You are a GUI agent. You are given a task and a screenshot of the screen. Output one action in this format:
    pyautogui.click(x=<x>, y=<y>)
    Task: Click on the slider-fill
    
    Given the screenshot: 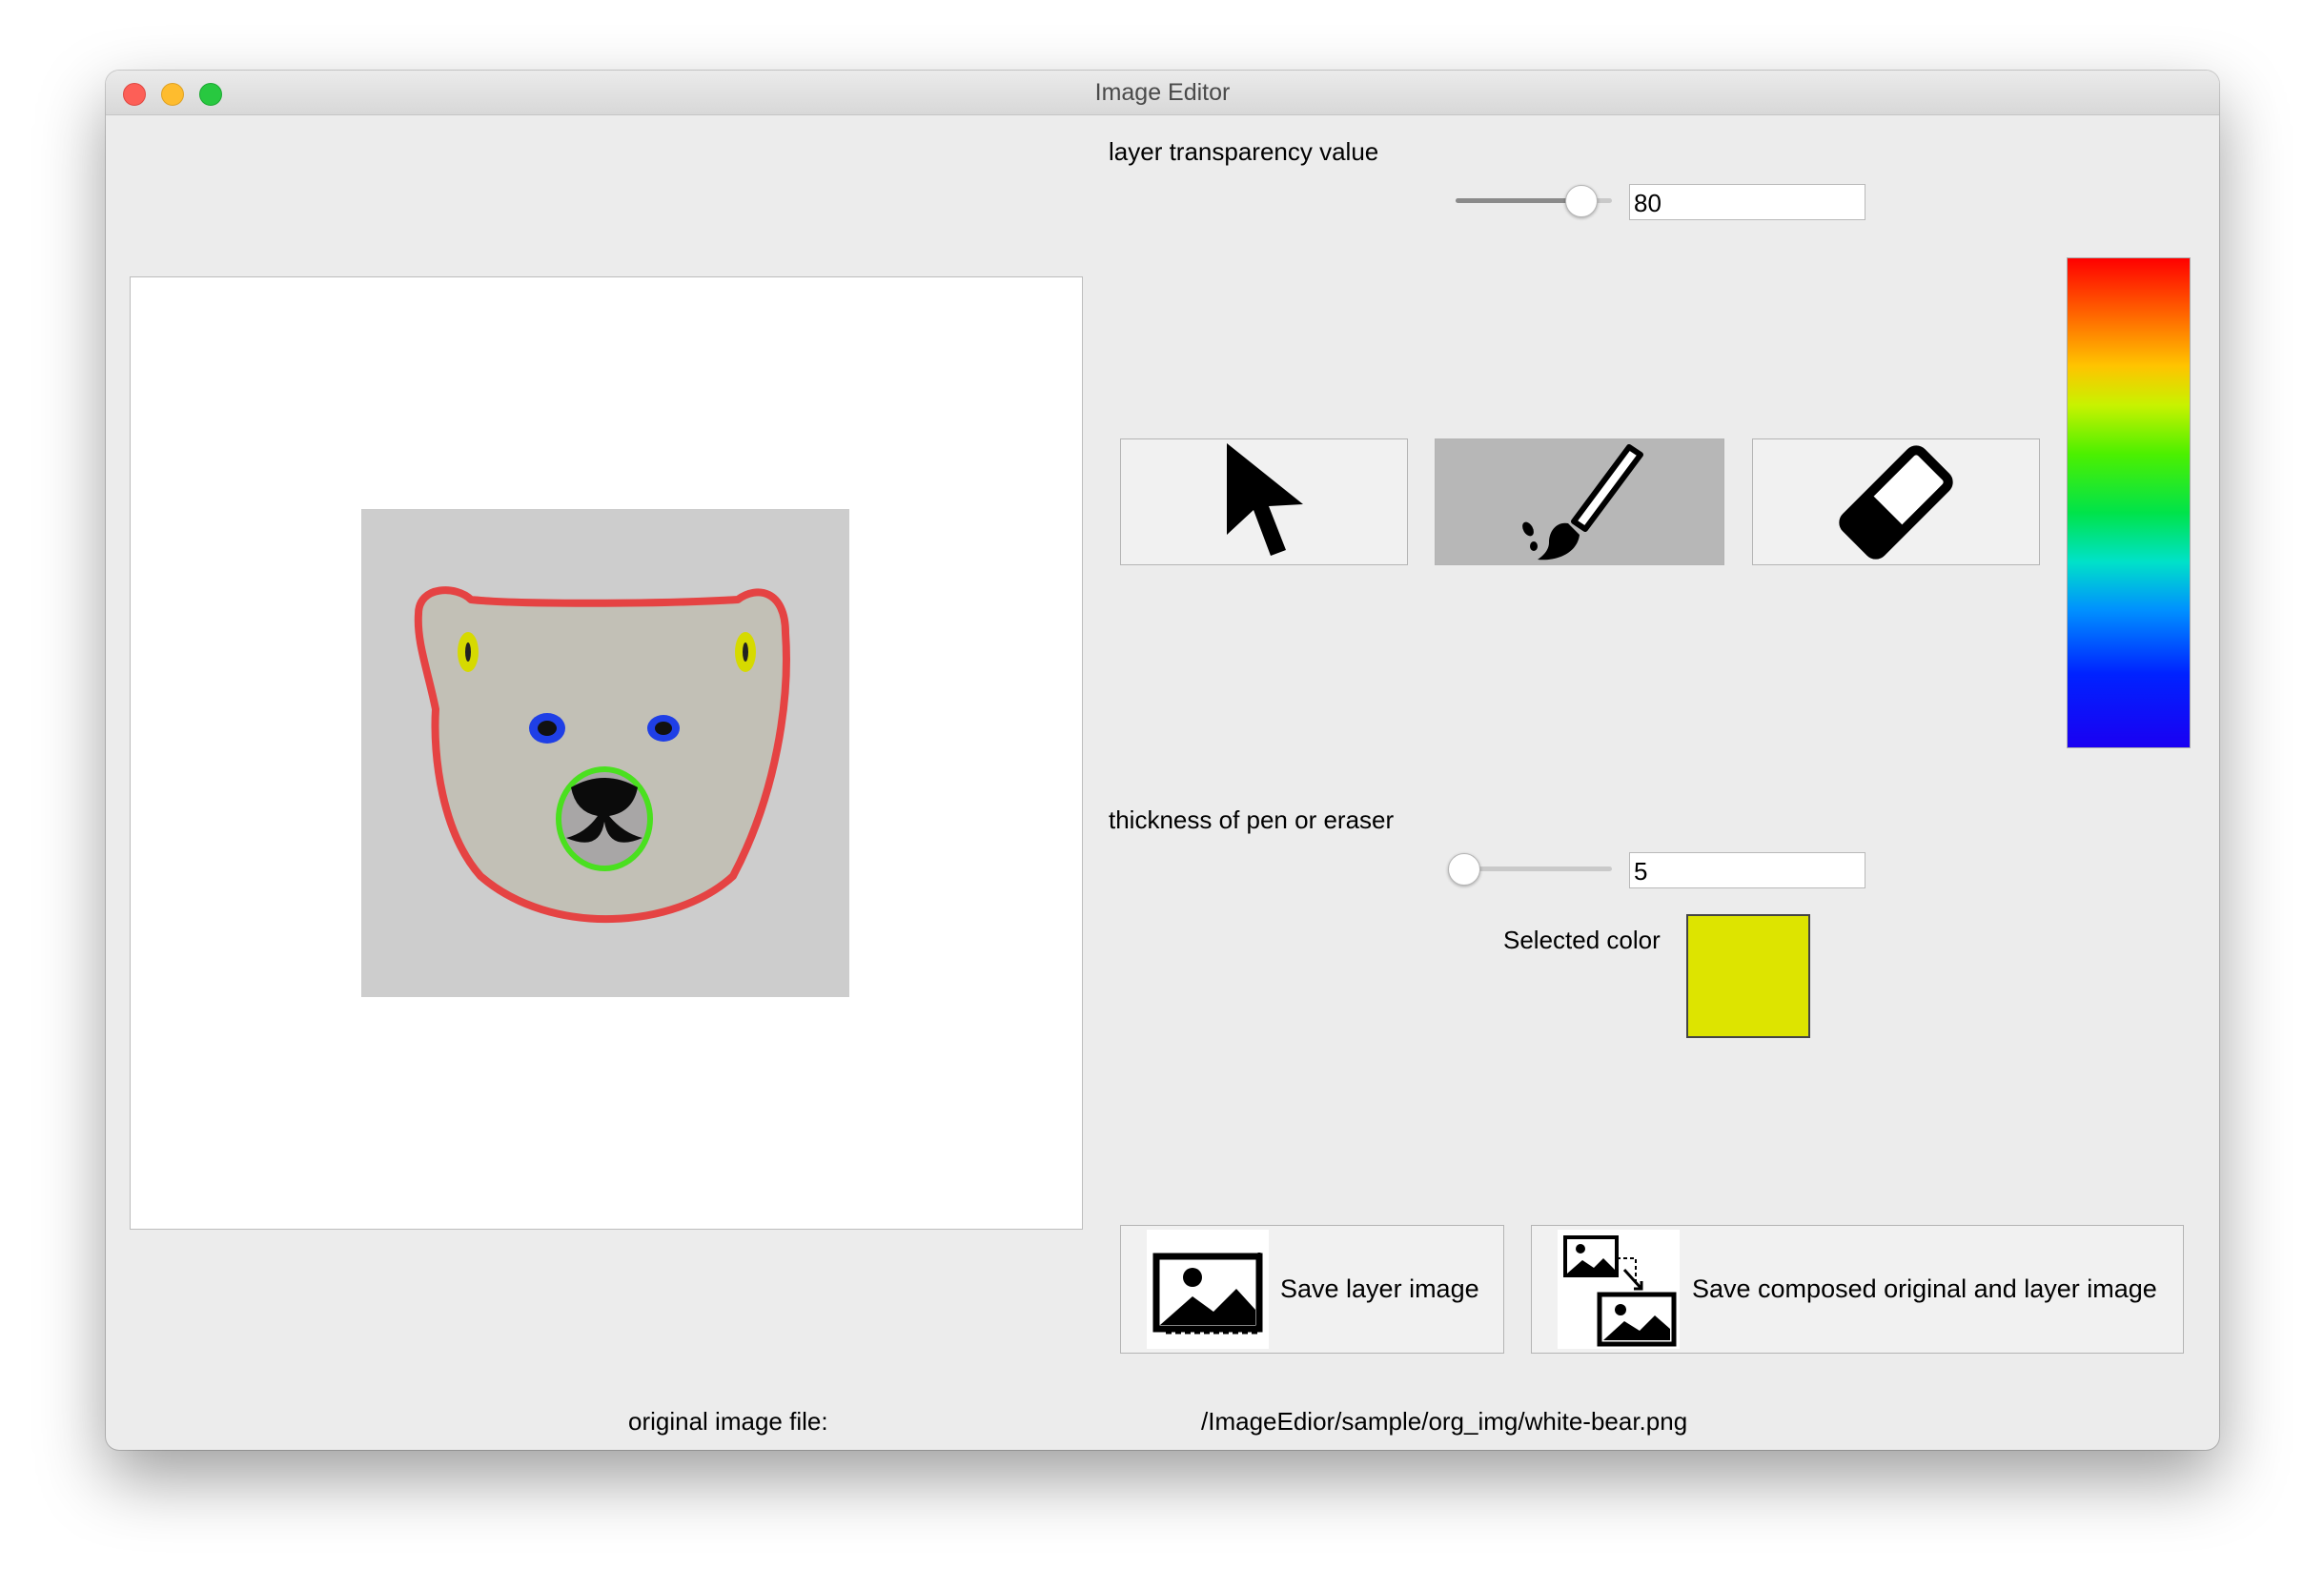 What is the action you would take?
    pyautogui.click(x=1518, y=200)
    